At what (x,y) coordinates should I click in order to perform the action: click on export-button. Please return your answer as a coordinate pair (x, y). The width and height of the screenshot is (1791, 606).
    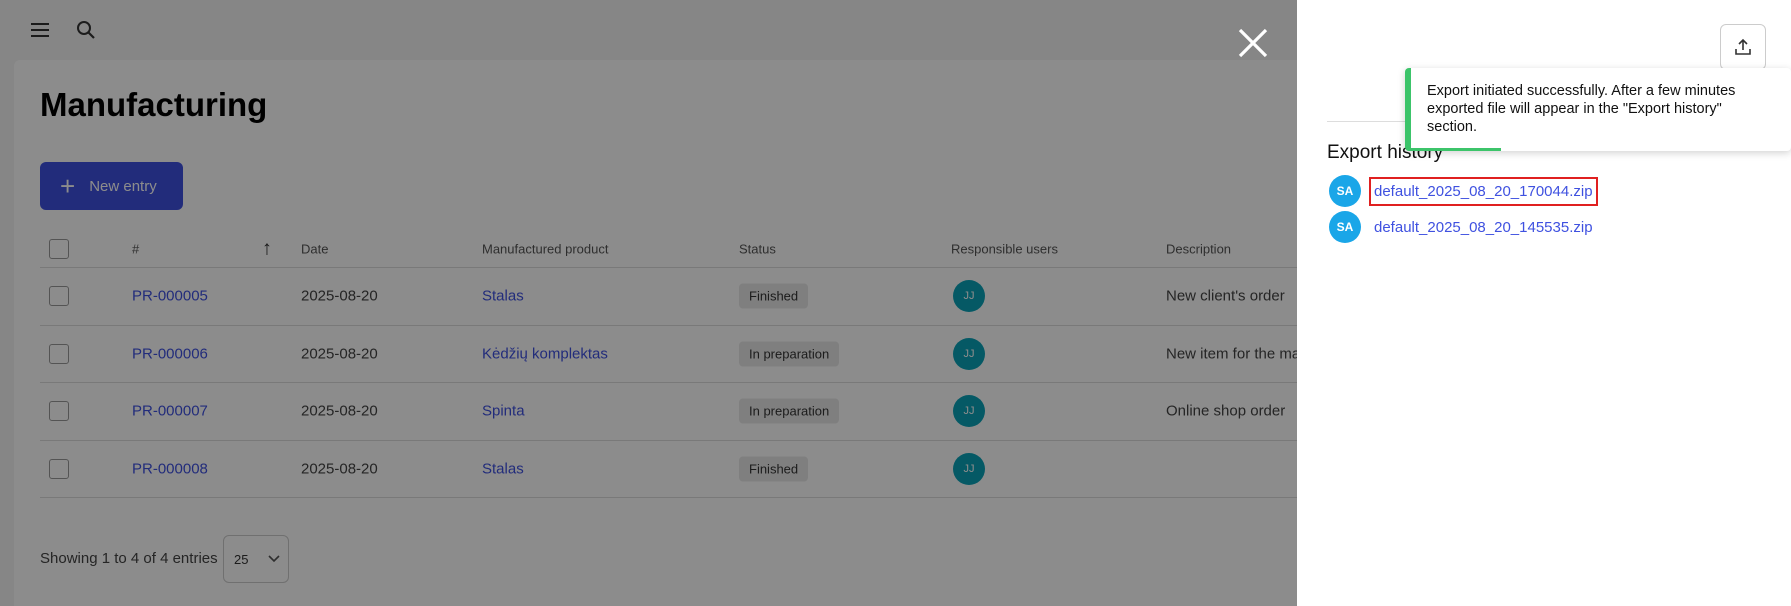
    Looking at the image, I should click on (1743, 47).